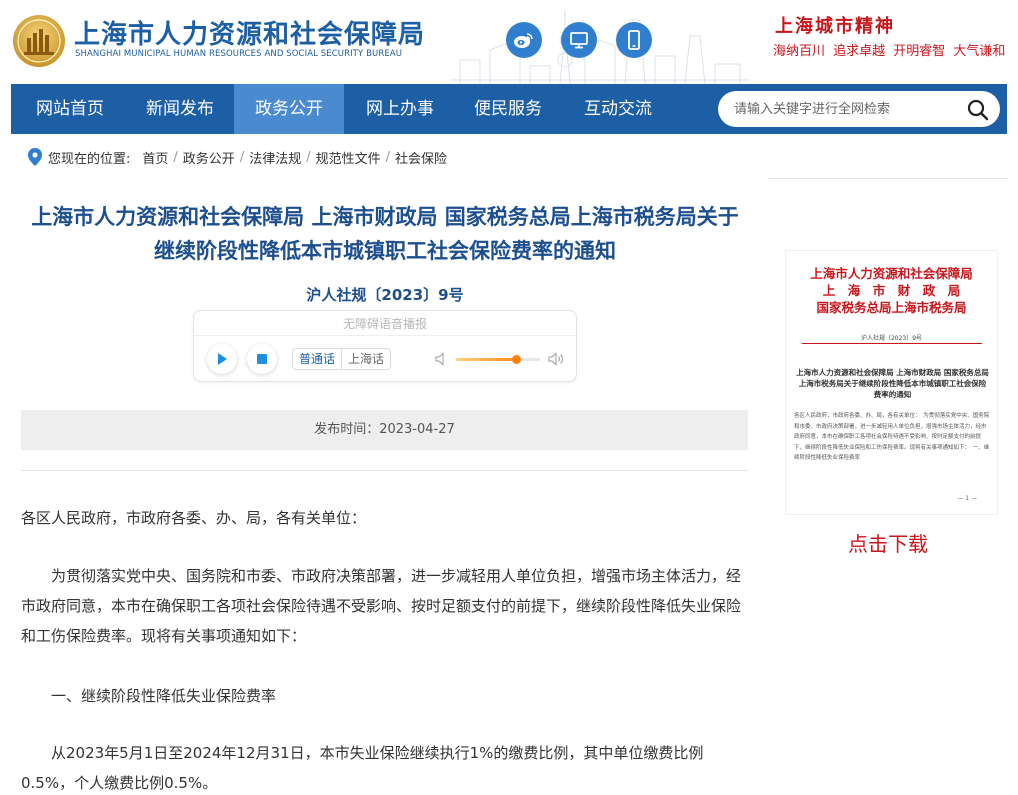 Image resolution: width=1018 pixels, height=795 pixels. What do you see at coordinates (365, 359) in the screenshot?
I see `shanghainese-option: 上海话` at bounding box center [365, 359].